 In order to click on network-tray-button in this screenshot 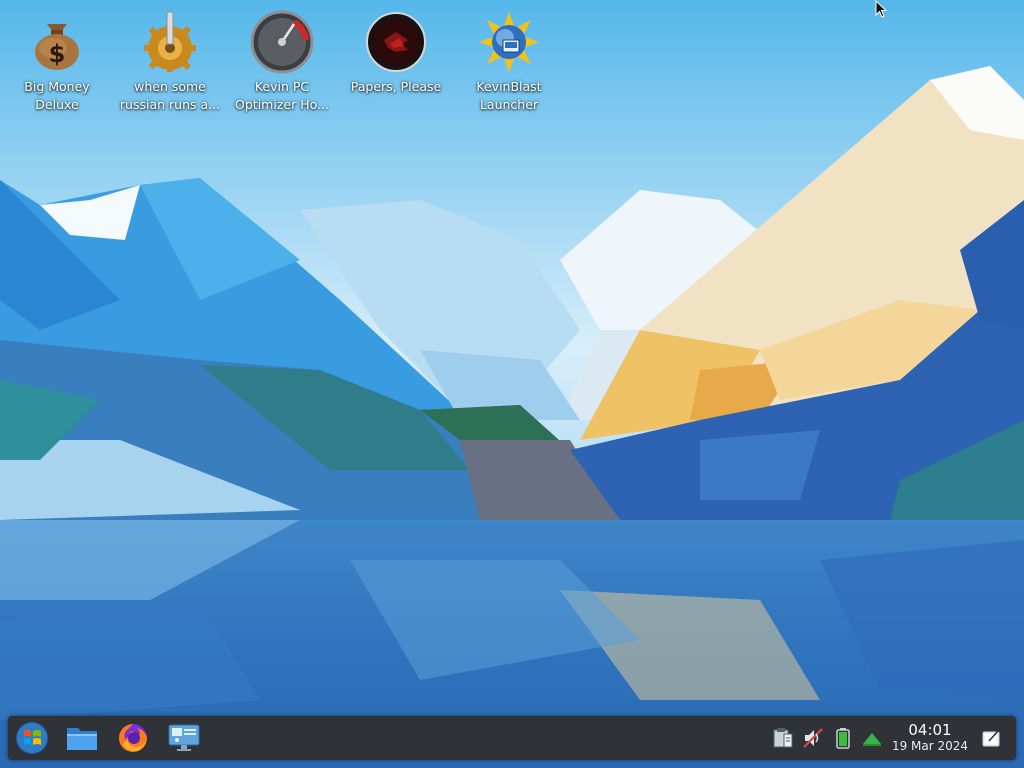, I will do `click(872, 738)`.